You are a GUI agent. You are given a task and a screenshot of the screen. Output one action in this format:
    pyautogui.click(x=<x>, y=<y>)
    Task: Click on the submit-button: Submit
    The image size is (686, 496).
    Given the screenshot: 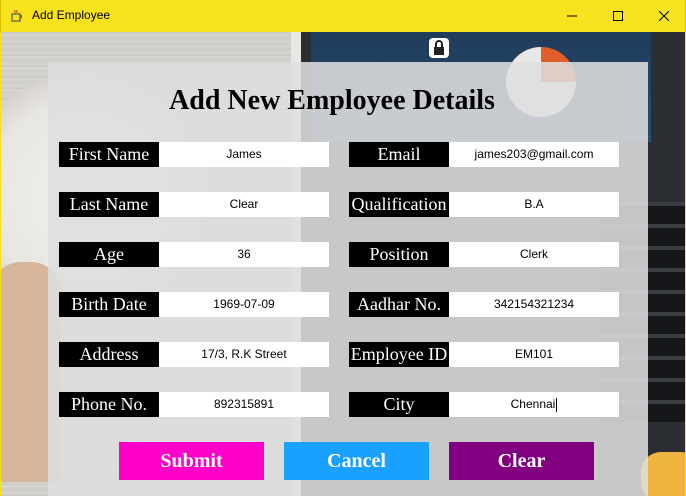 What is the action you would take?
    pyautogui.click(x=191, y=461)
    